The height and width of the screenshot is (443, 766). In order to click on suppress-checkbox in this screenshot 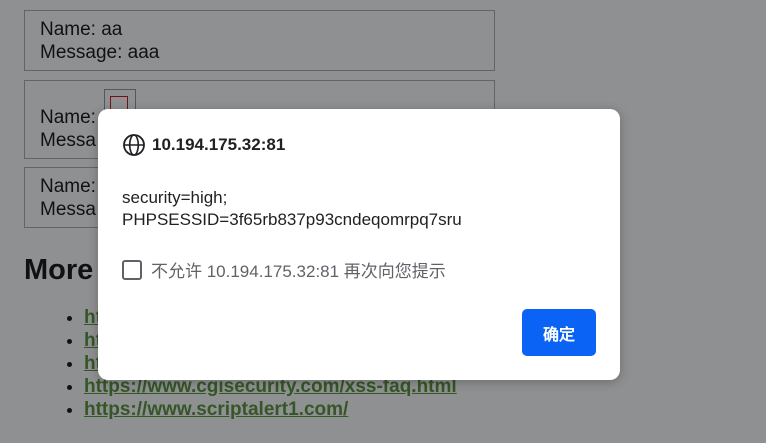, I will do `click(132, 269)`.